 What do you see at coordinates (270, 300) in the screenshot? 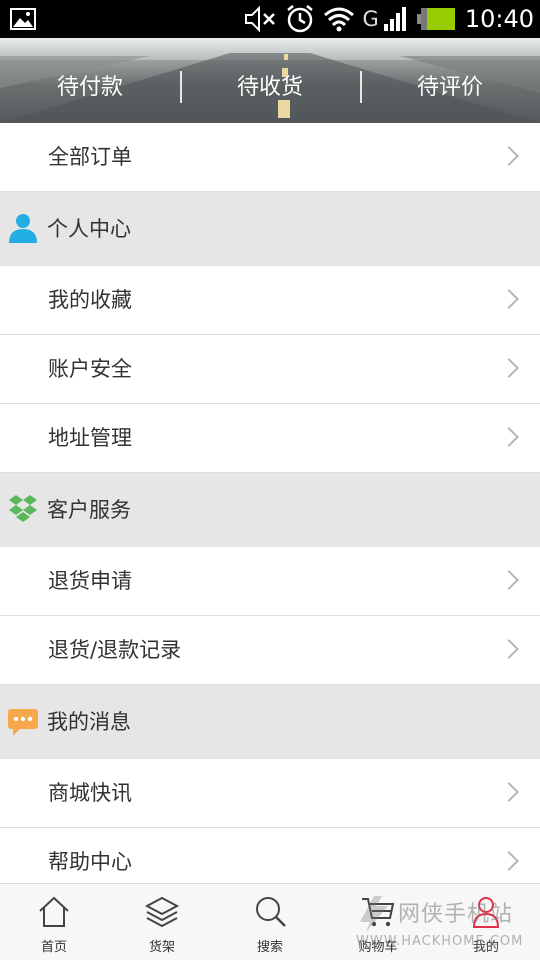
I see `list-item-favorites: 我的收藏` at bounding box center [270, 300].